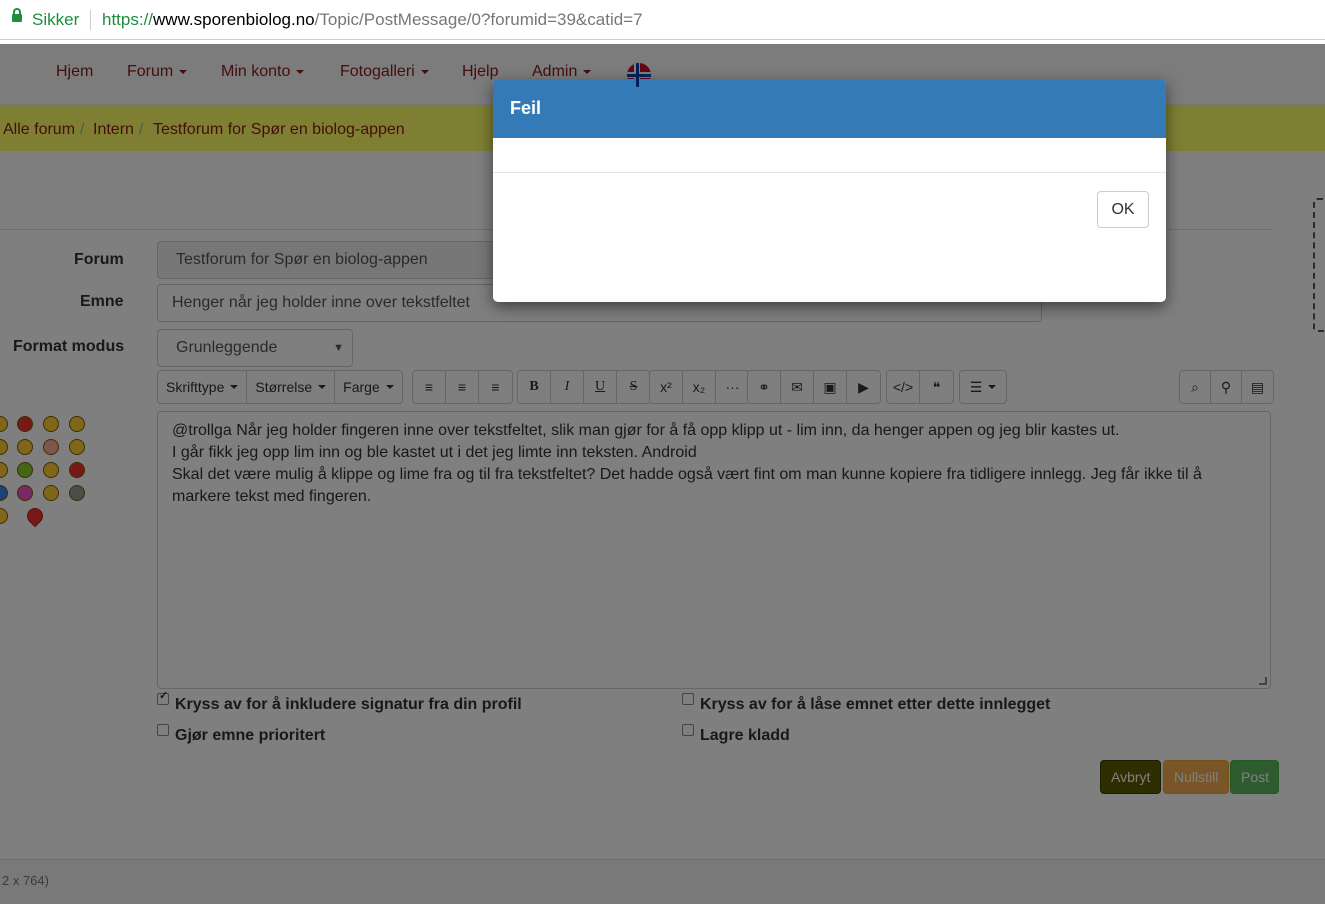 This screenshot has width=1325, height=910. I want to click on window-edge, so click(662, 907).